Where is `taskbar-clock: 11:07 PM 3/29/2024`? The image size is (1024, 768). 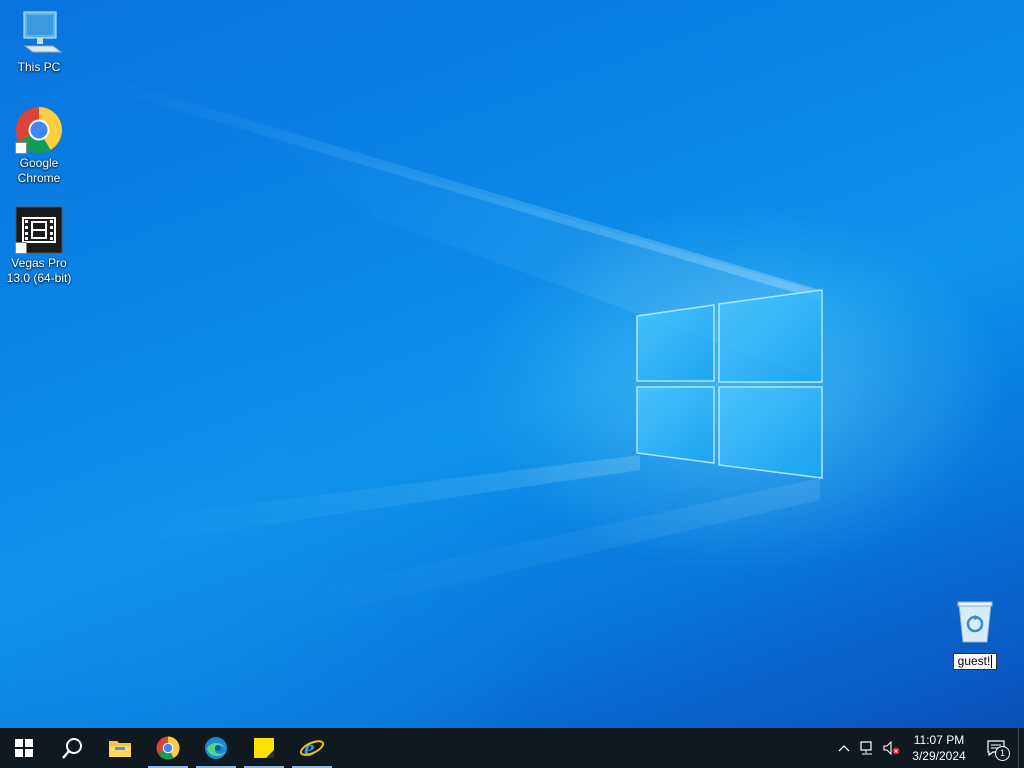
taskbar-clock: 11:07 PM 3/29/2024 is located at coordinates (939, 748).